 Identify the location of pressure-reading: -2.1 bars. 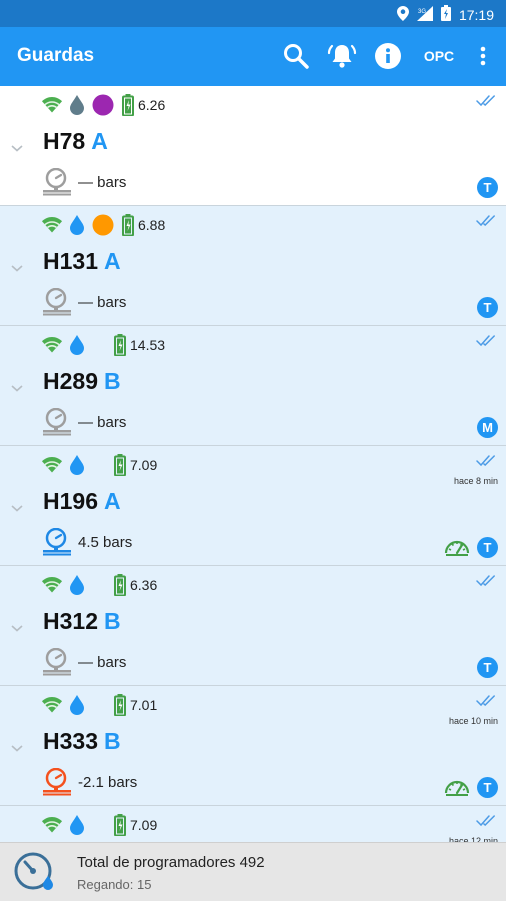
(89, 782).